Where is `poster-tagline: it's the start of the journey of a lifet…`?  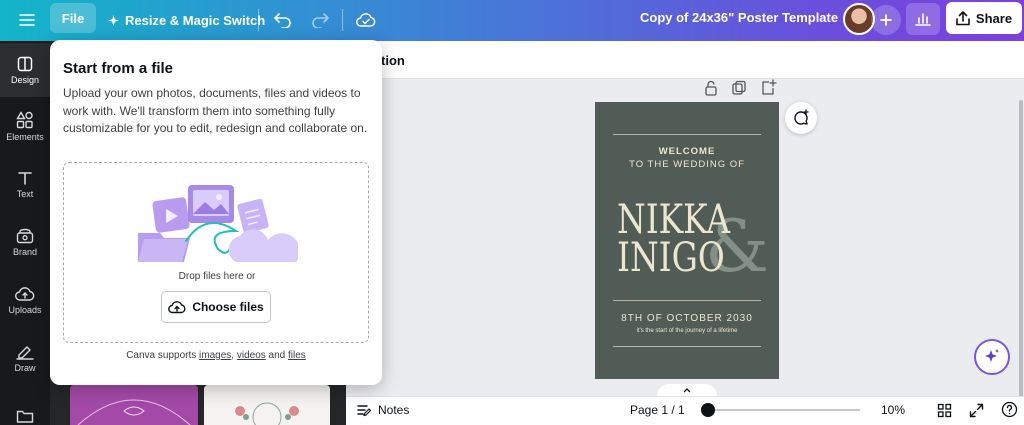
poster-tagline: it's the start of the journey of a lifet… is located at coordinates (687, 331).